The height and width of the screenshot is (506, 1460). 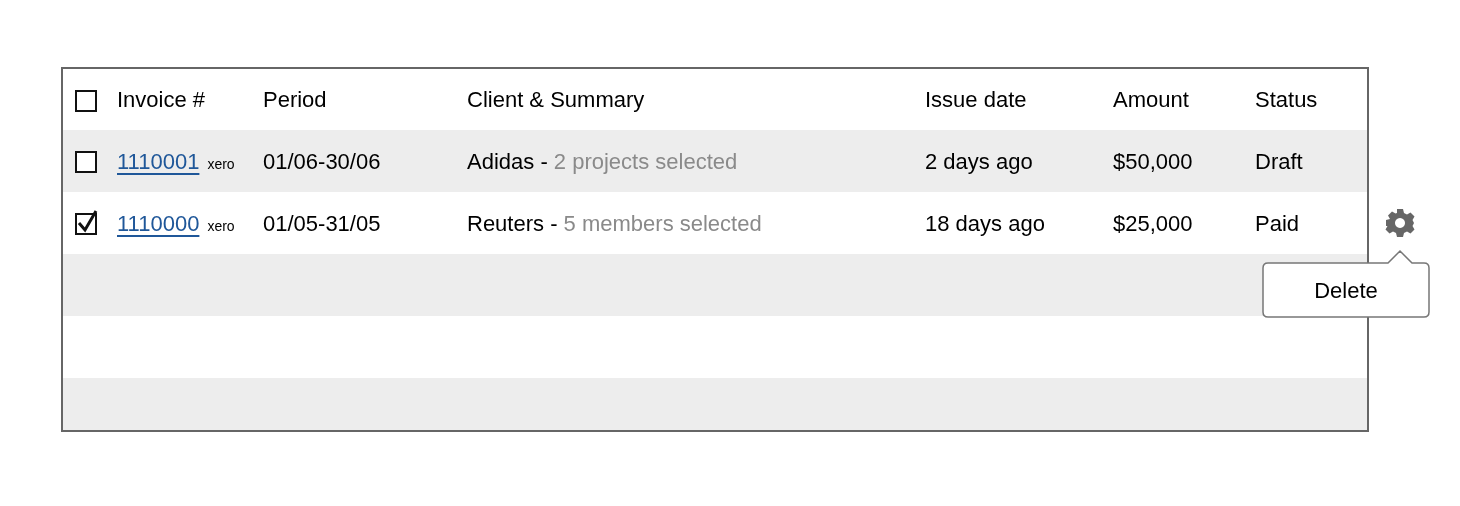 I want to click on column-header: Client & Summary, so click(x=556, y=99).